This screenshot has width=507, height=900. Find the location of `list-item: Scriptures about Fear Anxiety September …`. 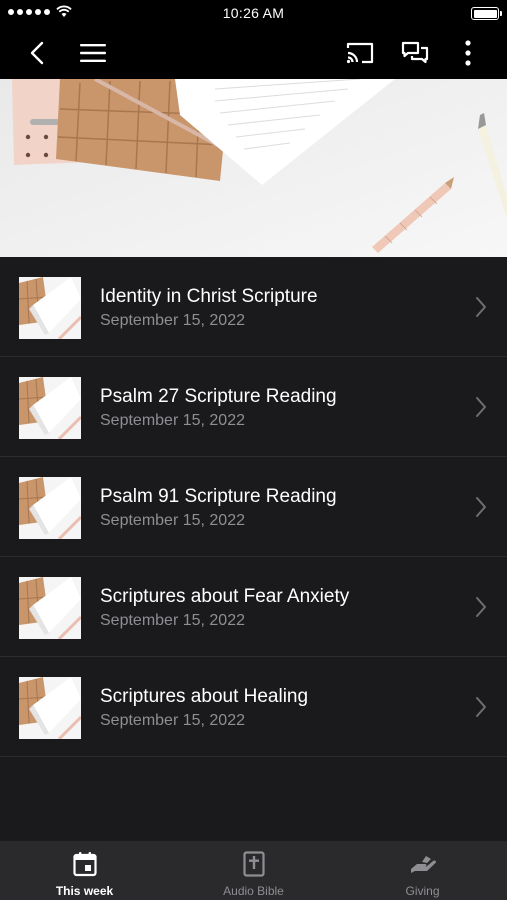

list-item: Scriptures about Fear Anxiety September … is located at coordinates (253, 607).